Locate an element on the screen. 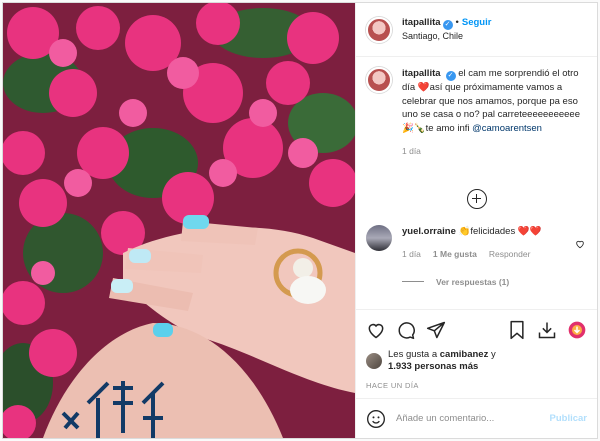 The image size is (600, 441). likes-others: 1.933 personas más is located at coordinates (433, 366).